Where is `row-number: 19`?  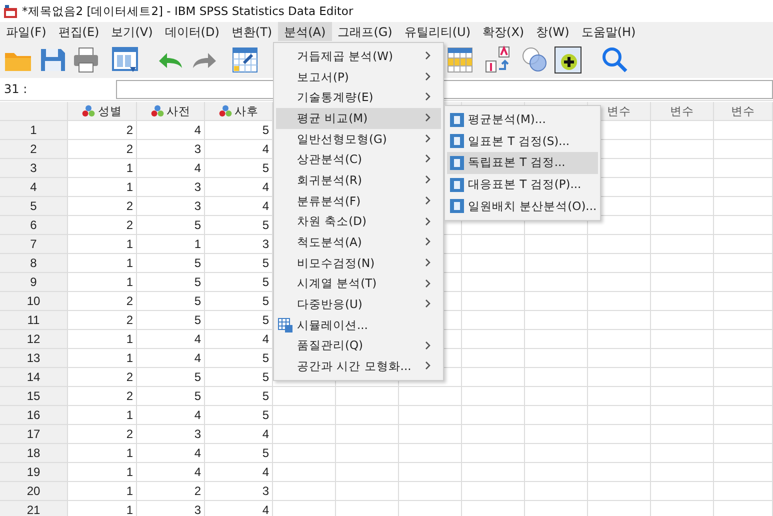 row-number: 19 is located at coordinates (34, 472).